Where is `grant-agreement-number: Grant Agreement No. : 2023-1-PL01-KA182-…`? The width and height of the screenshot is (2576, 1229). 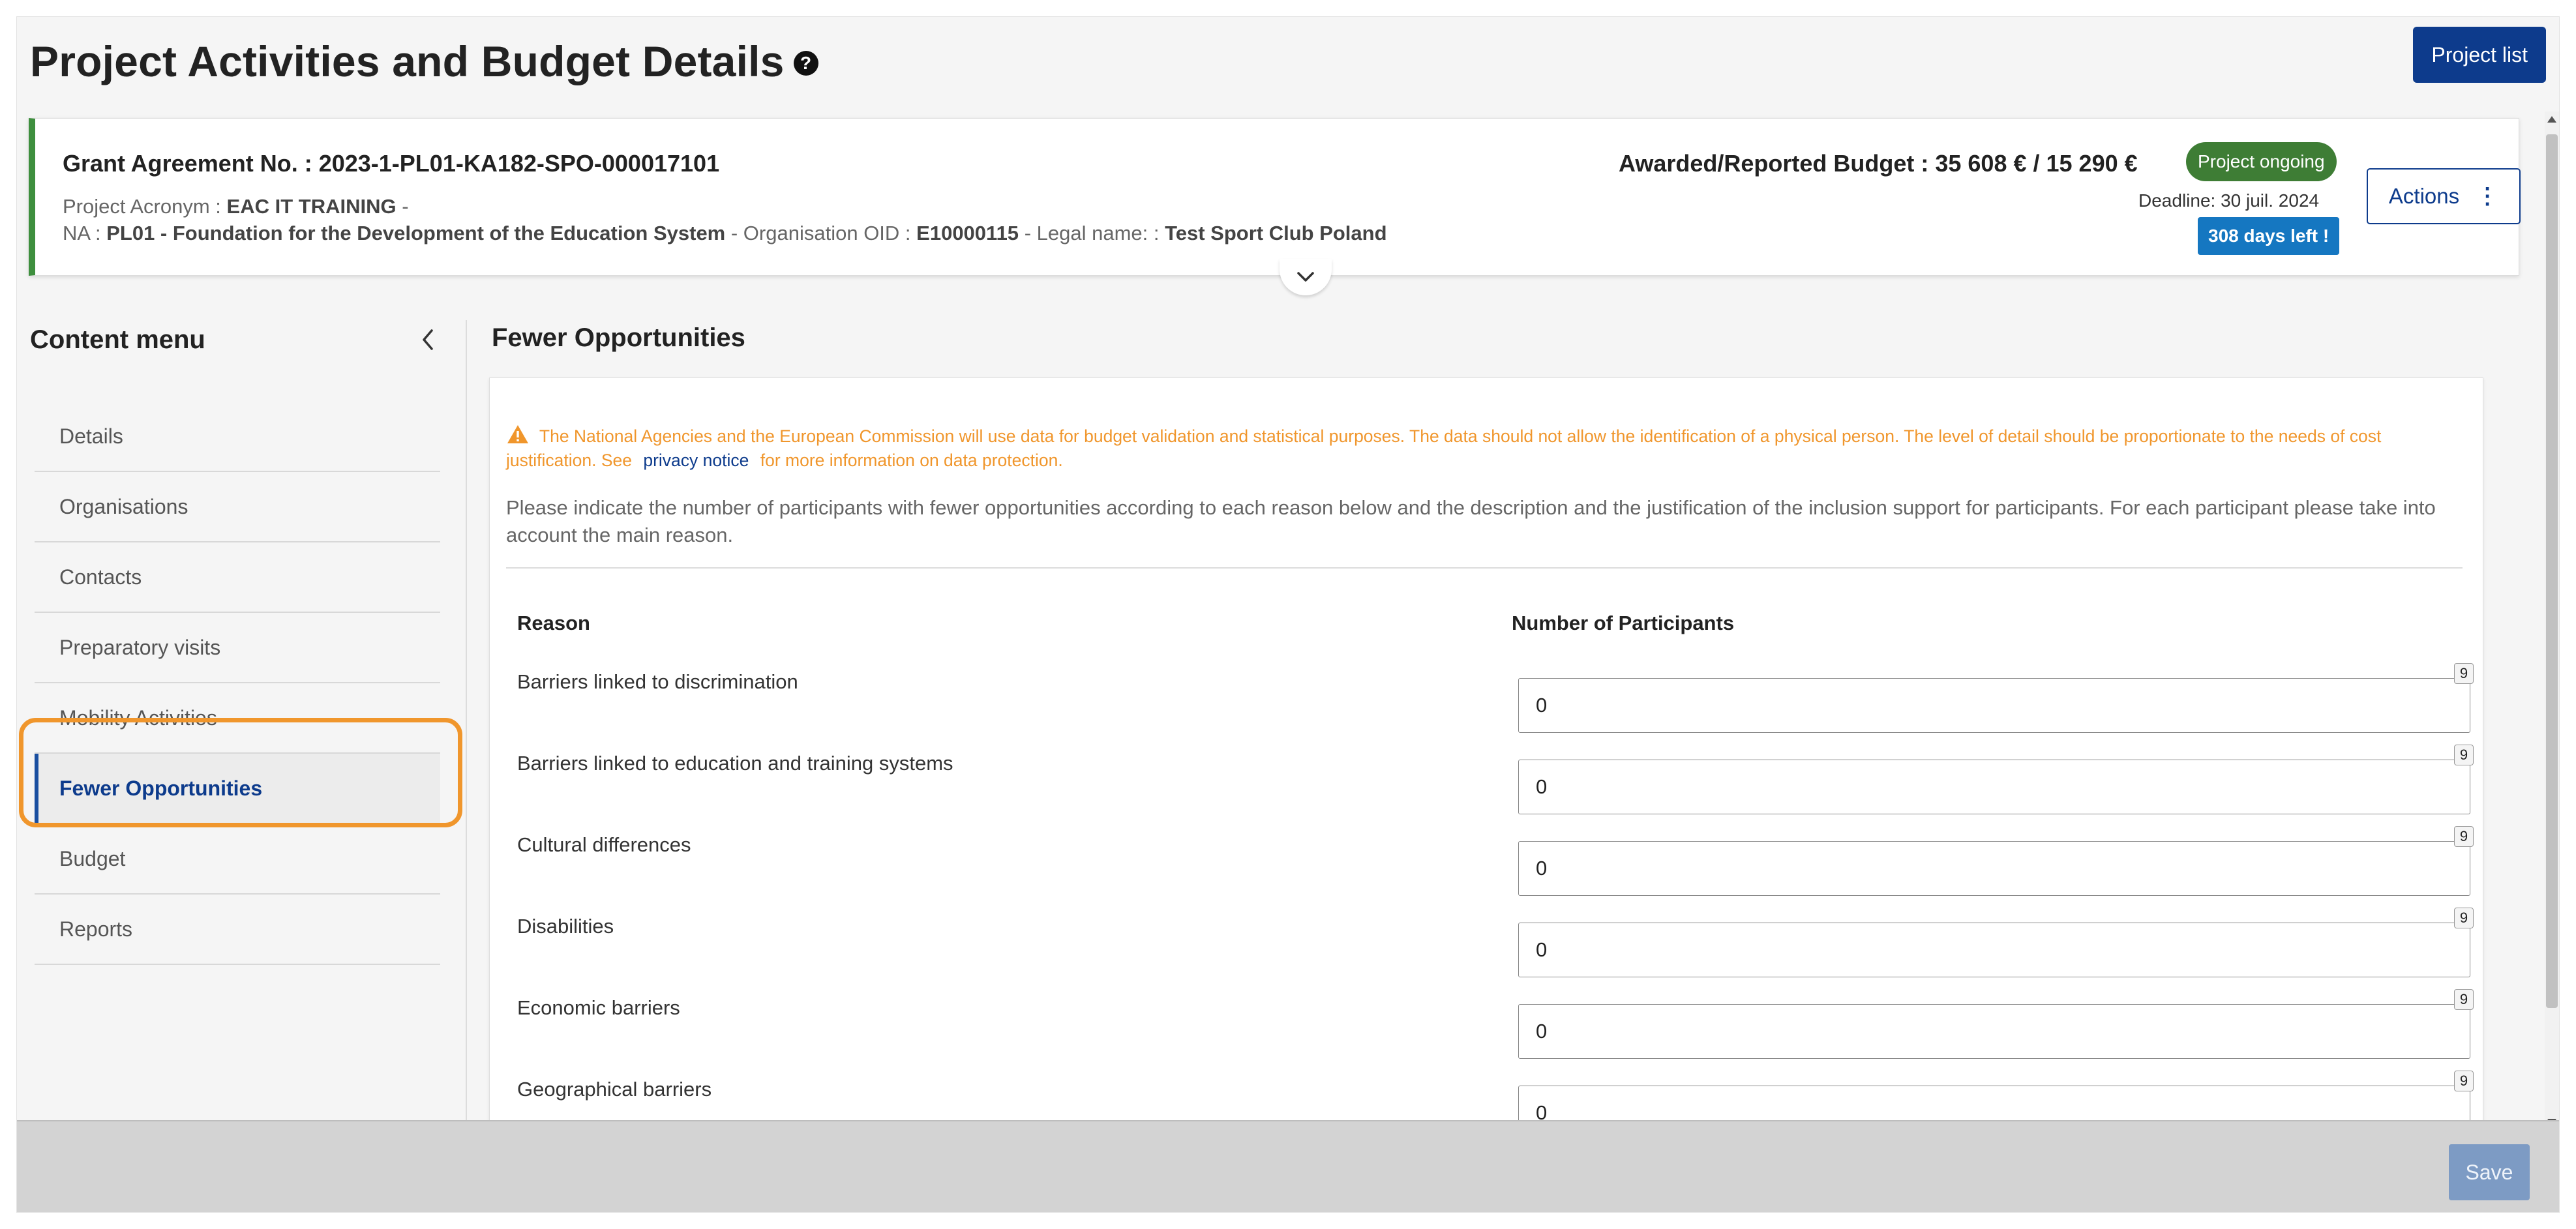
grant-agreement-number: Grant Agreement No. : 2023-1-PL01-KA182-… is located at coordinates (391, 163).